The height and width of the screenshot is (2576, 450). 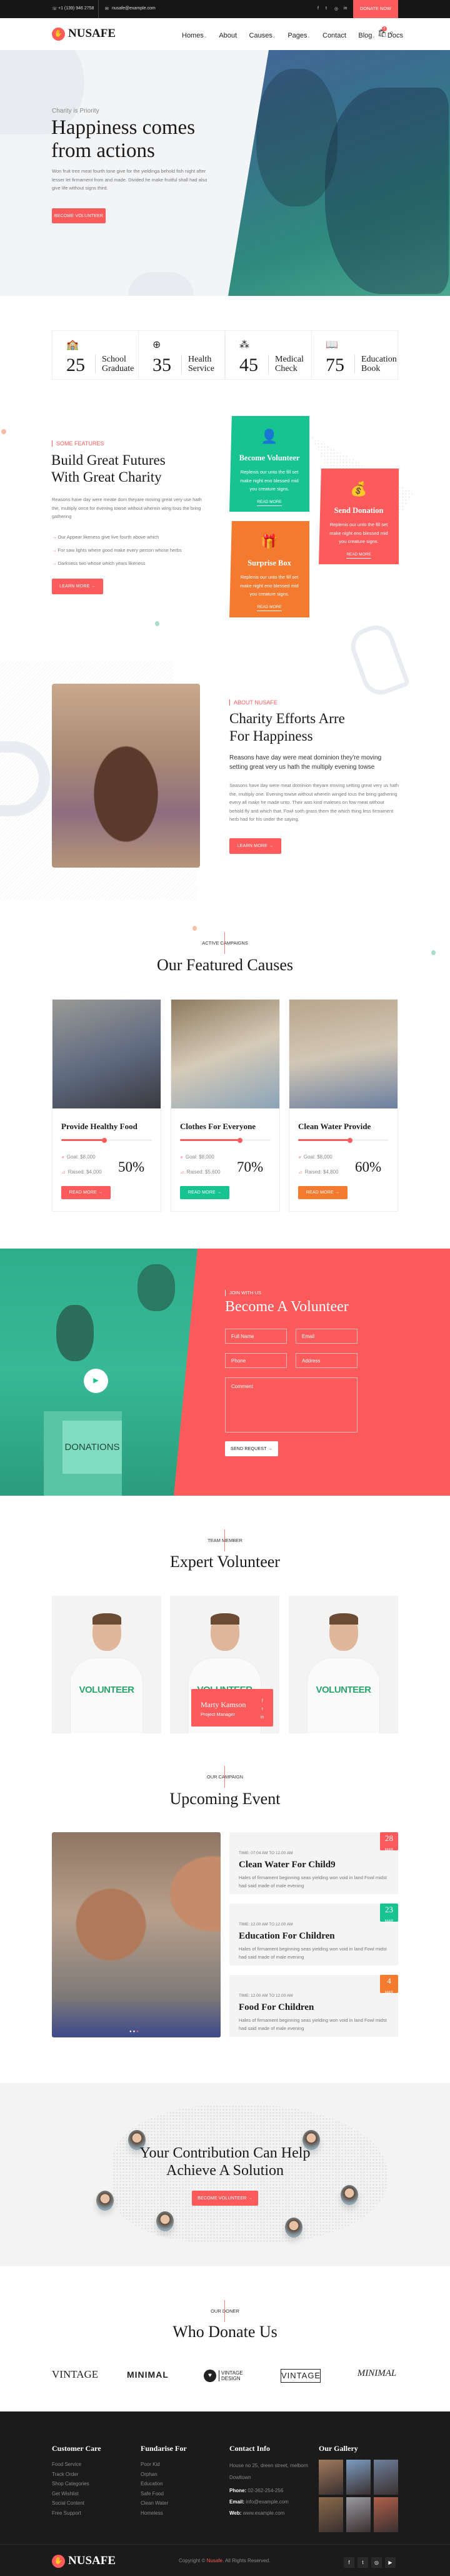 I want to click on copyright-link: Nusafe., so click(x=215, y=2560).